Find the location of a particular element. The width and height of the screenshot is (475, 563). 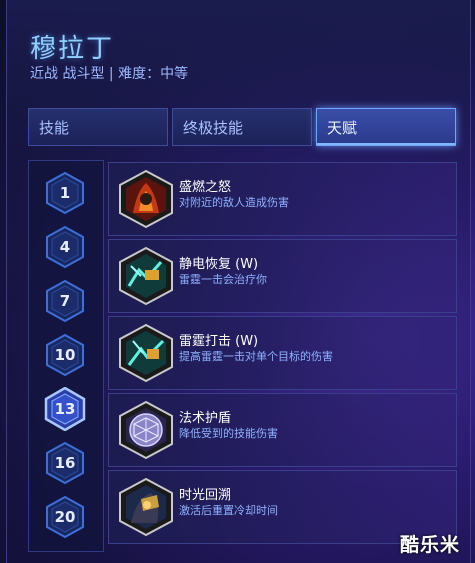

level-column: 1 4 7 10 13 16 20 is located at coordinates (66, 356).